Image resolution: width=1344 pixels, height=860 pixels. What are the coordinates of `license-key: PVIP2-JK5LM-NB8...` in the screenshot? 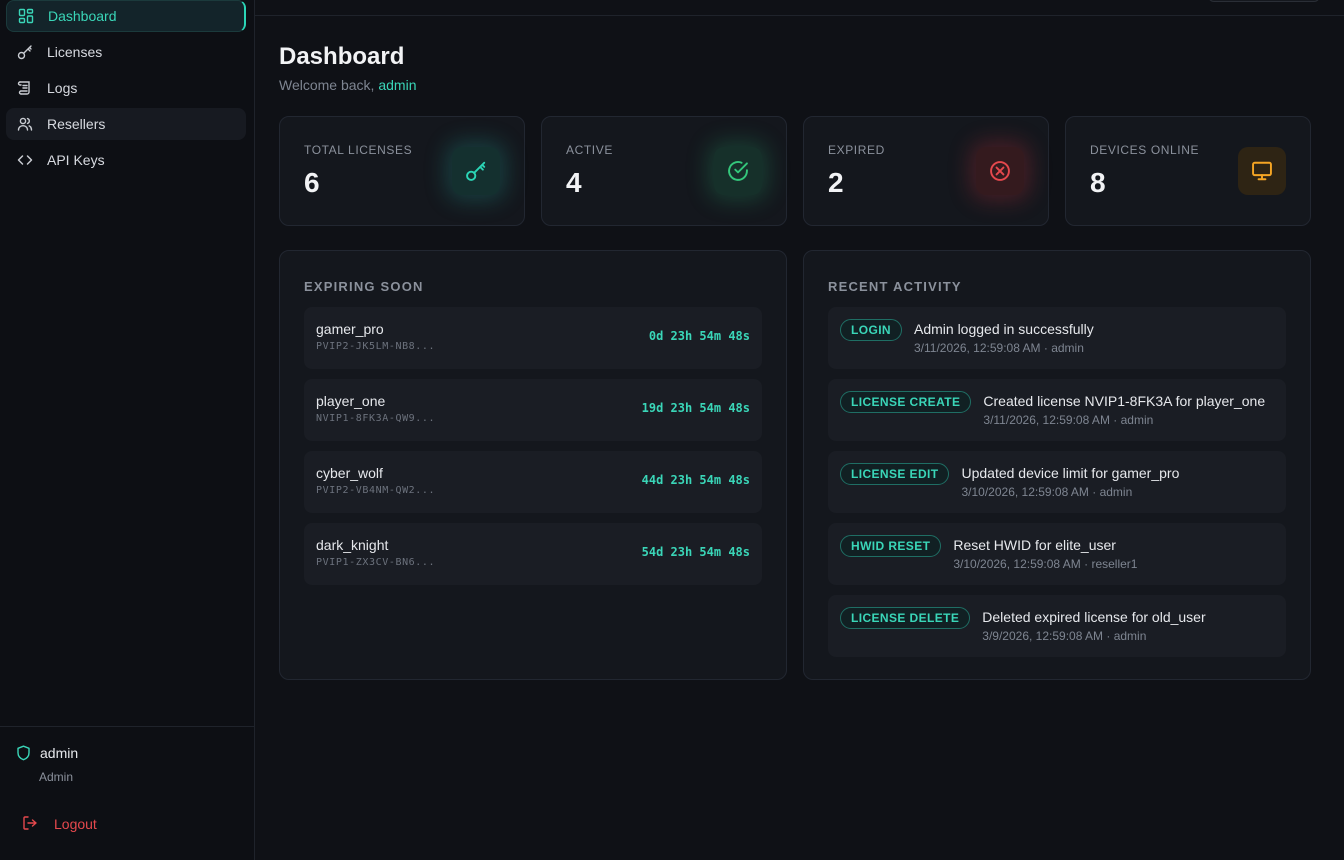 It's located at (376, 346).